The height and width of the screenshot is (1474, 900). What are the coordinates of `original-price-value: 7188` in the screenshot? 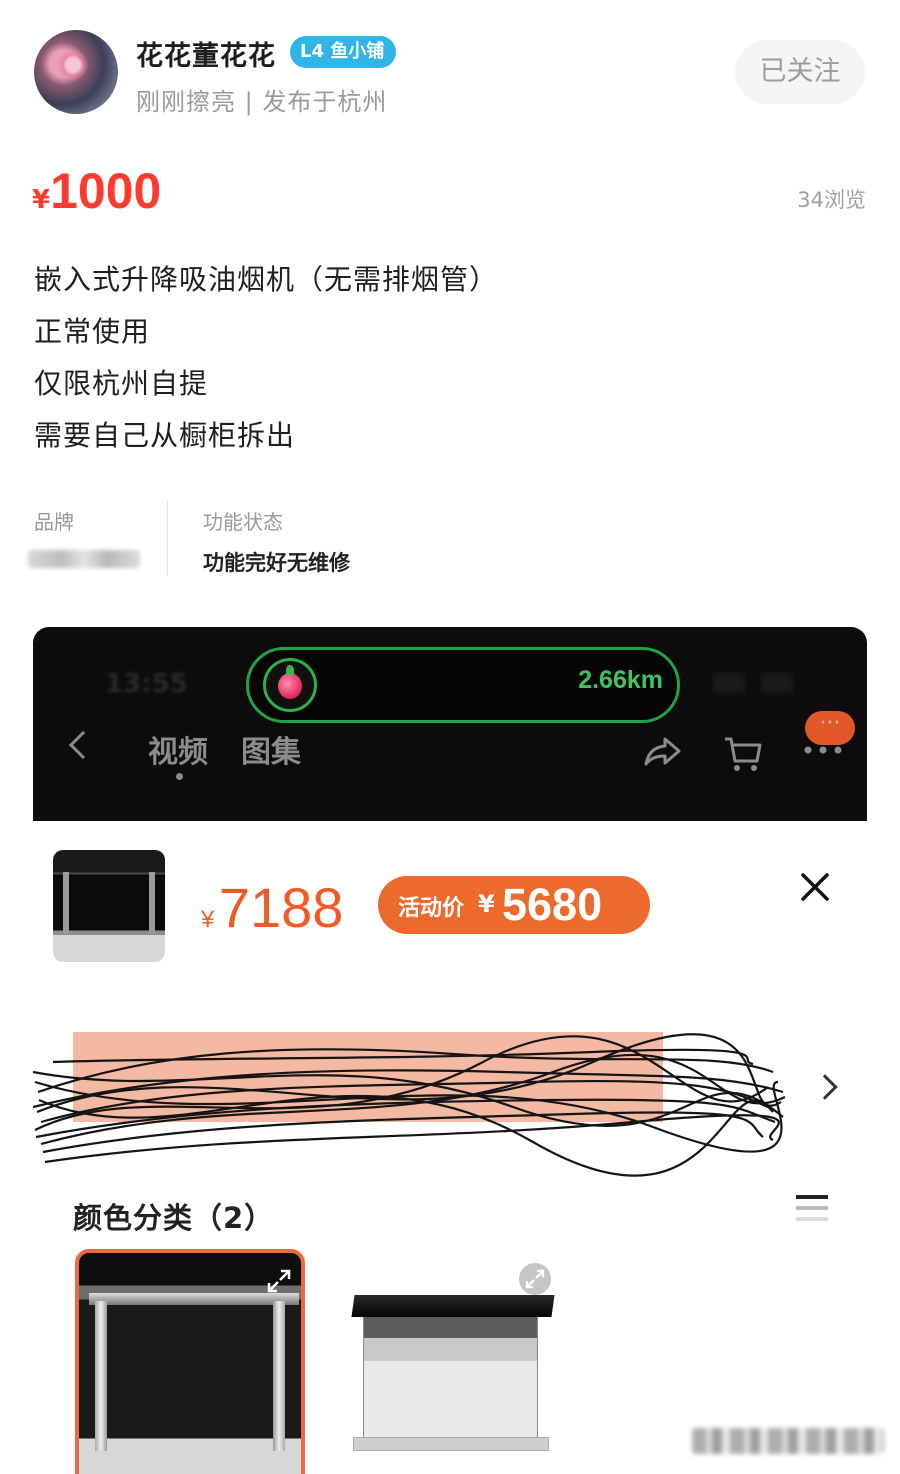 It's located at (281, 907).